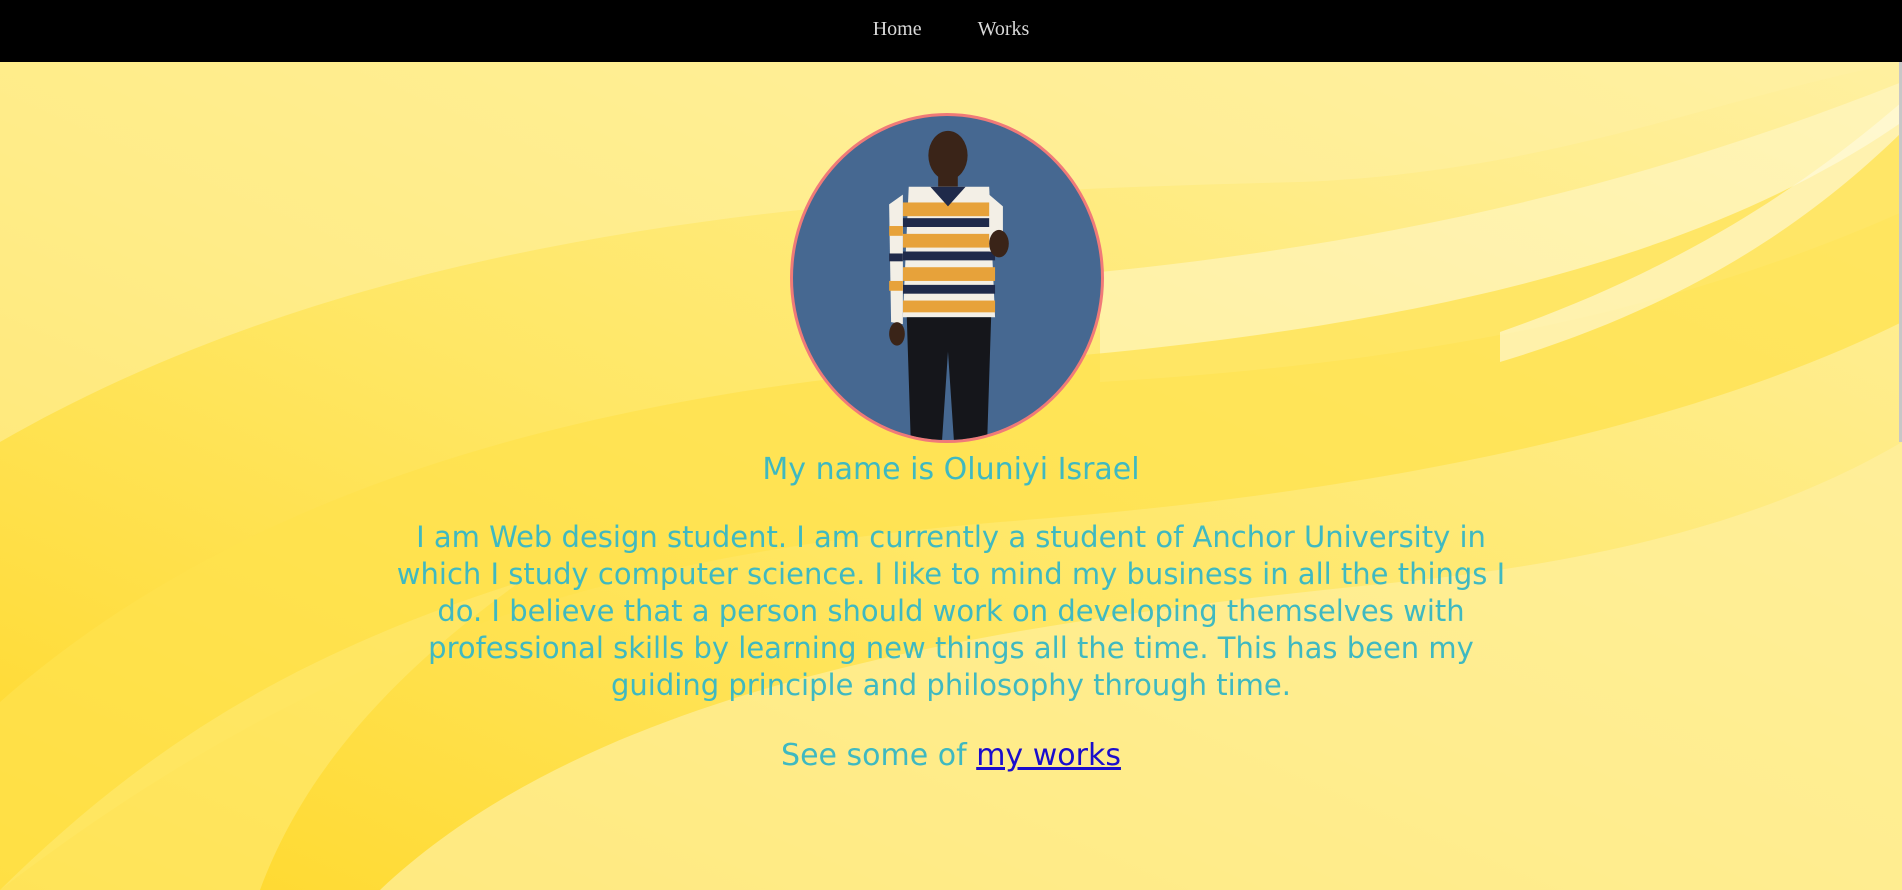  What do you see at coordinates (897, 29) in the screenshot?
I see `nav-link-home: Home` at bounding box center [897, 29].